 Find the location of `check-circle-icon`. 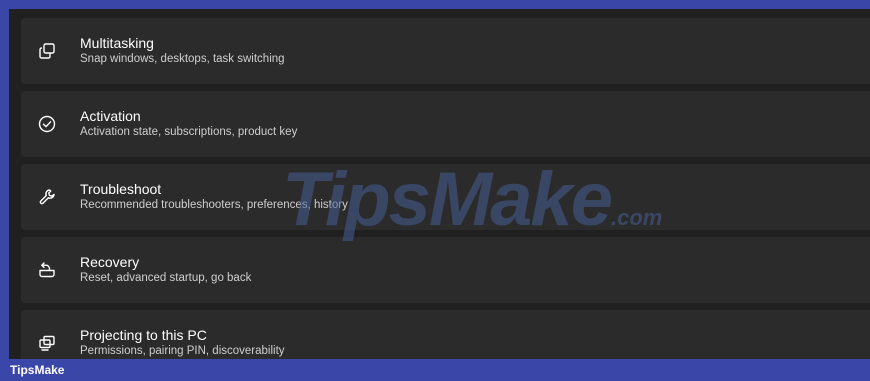

check-circle-icon is located at coordinates (47, 124).